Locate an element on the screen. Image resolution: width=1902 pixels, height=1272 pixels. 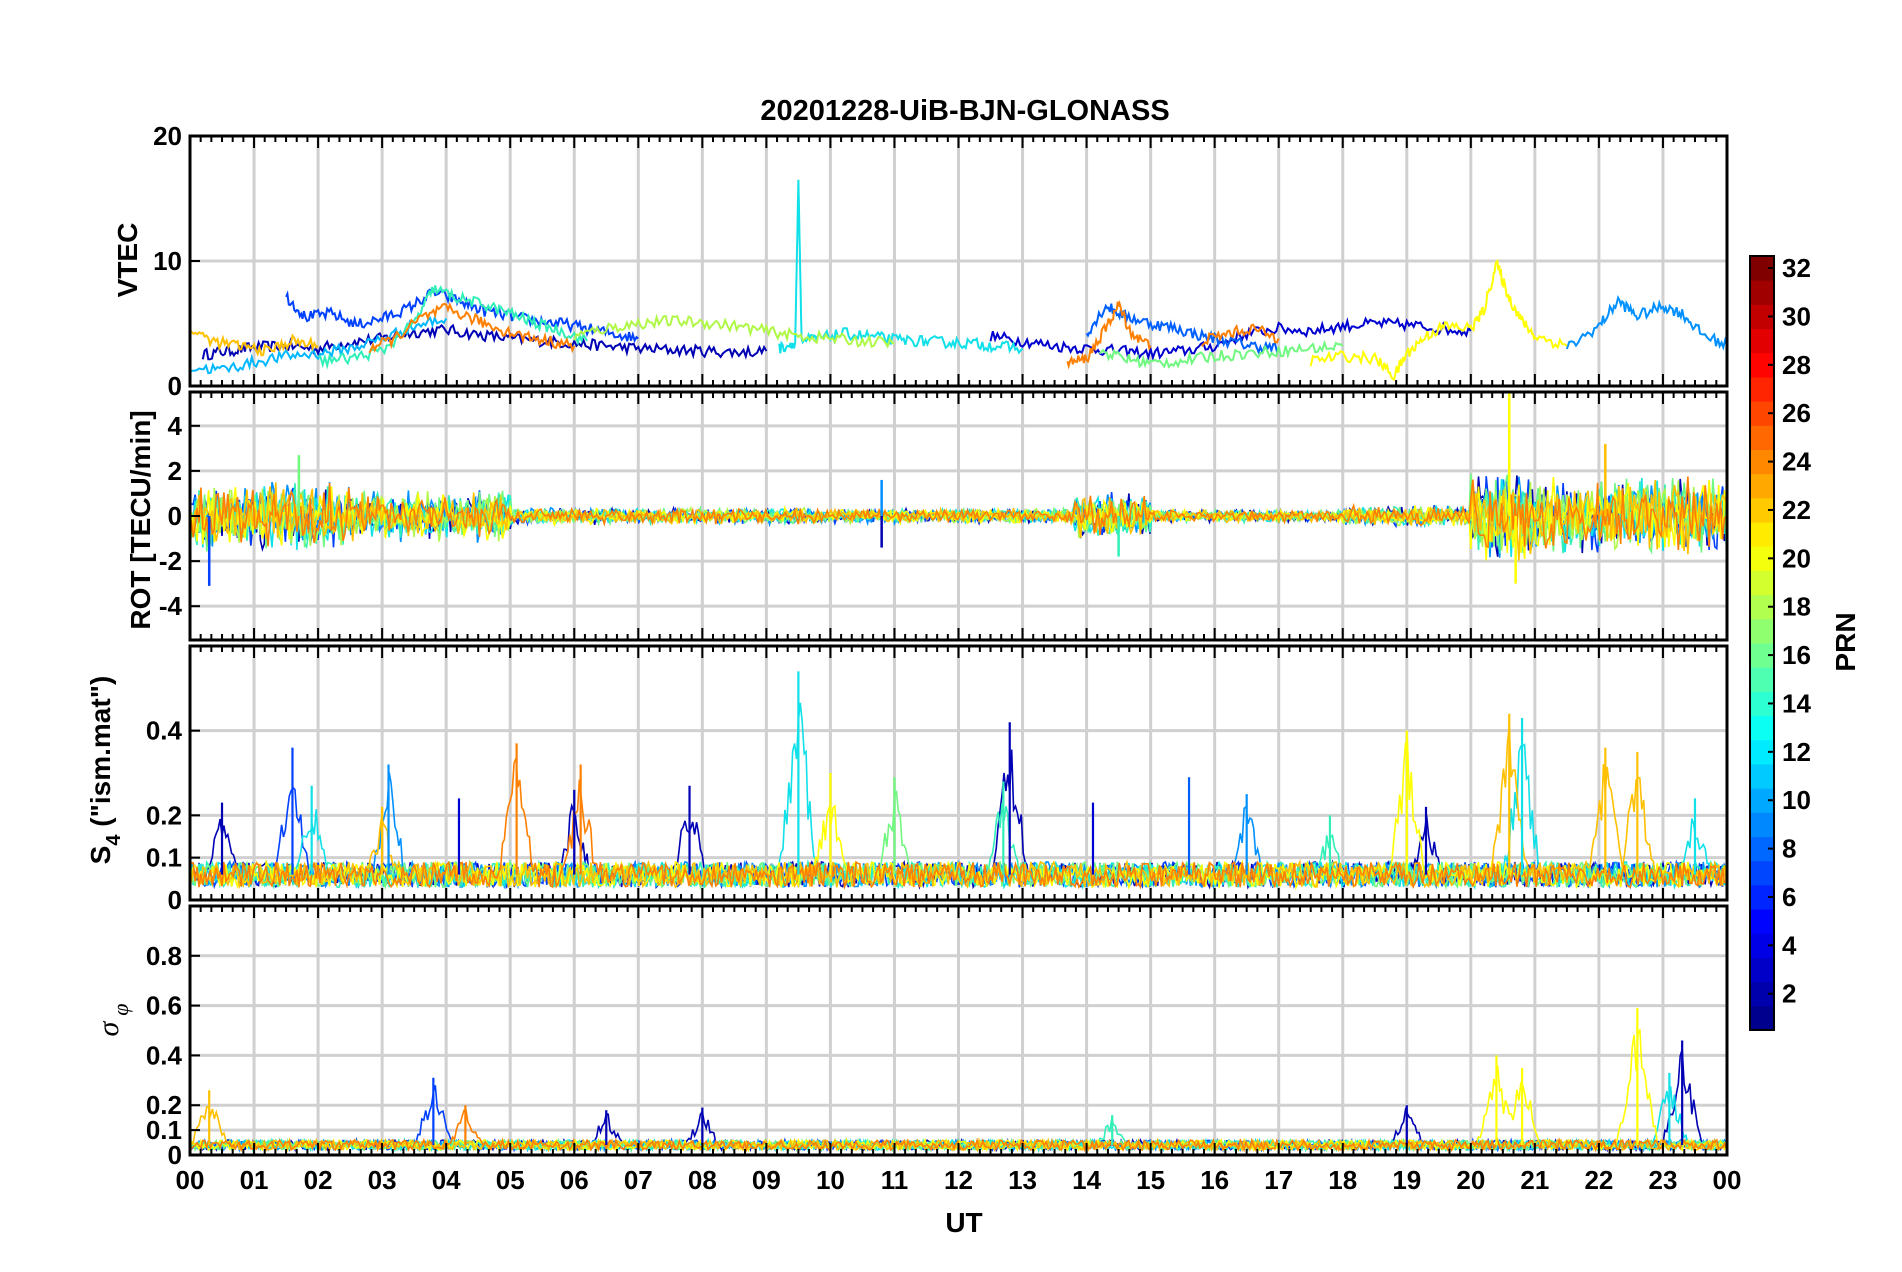
y-tick-label: 10 is located at coordinates (167, 261).